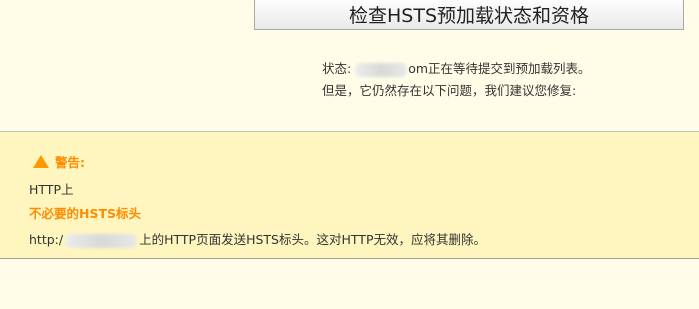  I want to click on redacted-domain, so click(381, 69).